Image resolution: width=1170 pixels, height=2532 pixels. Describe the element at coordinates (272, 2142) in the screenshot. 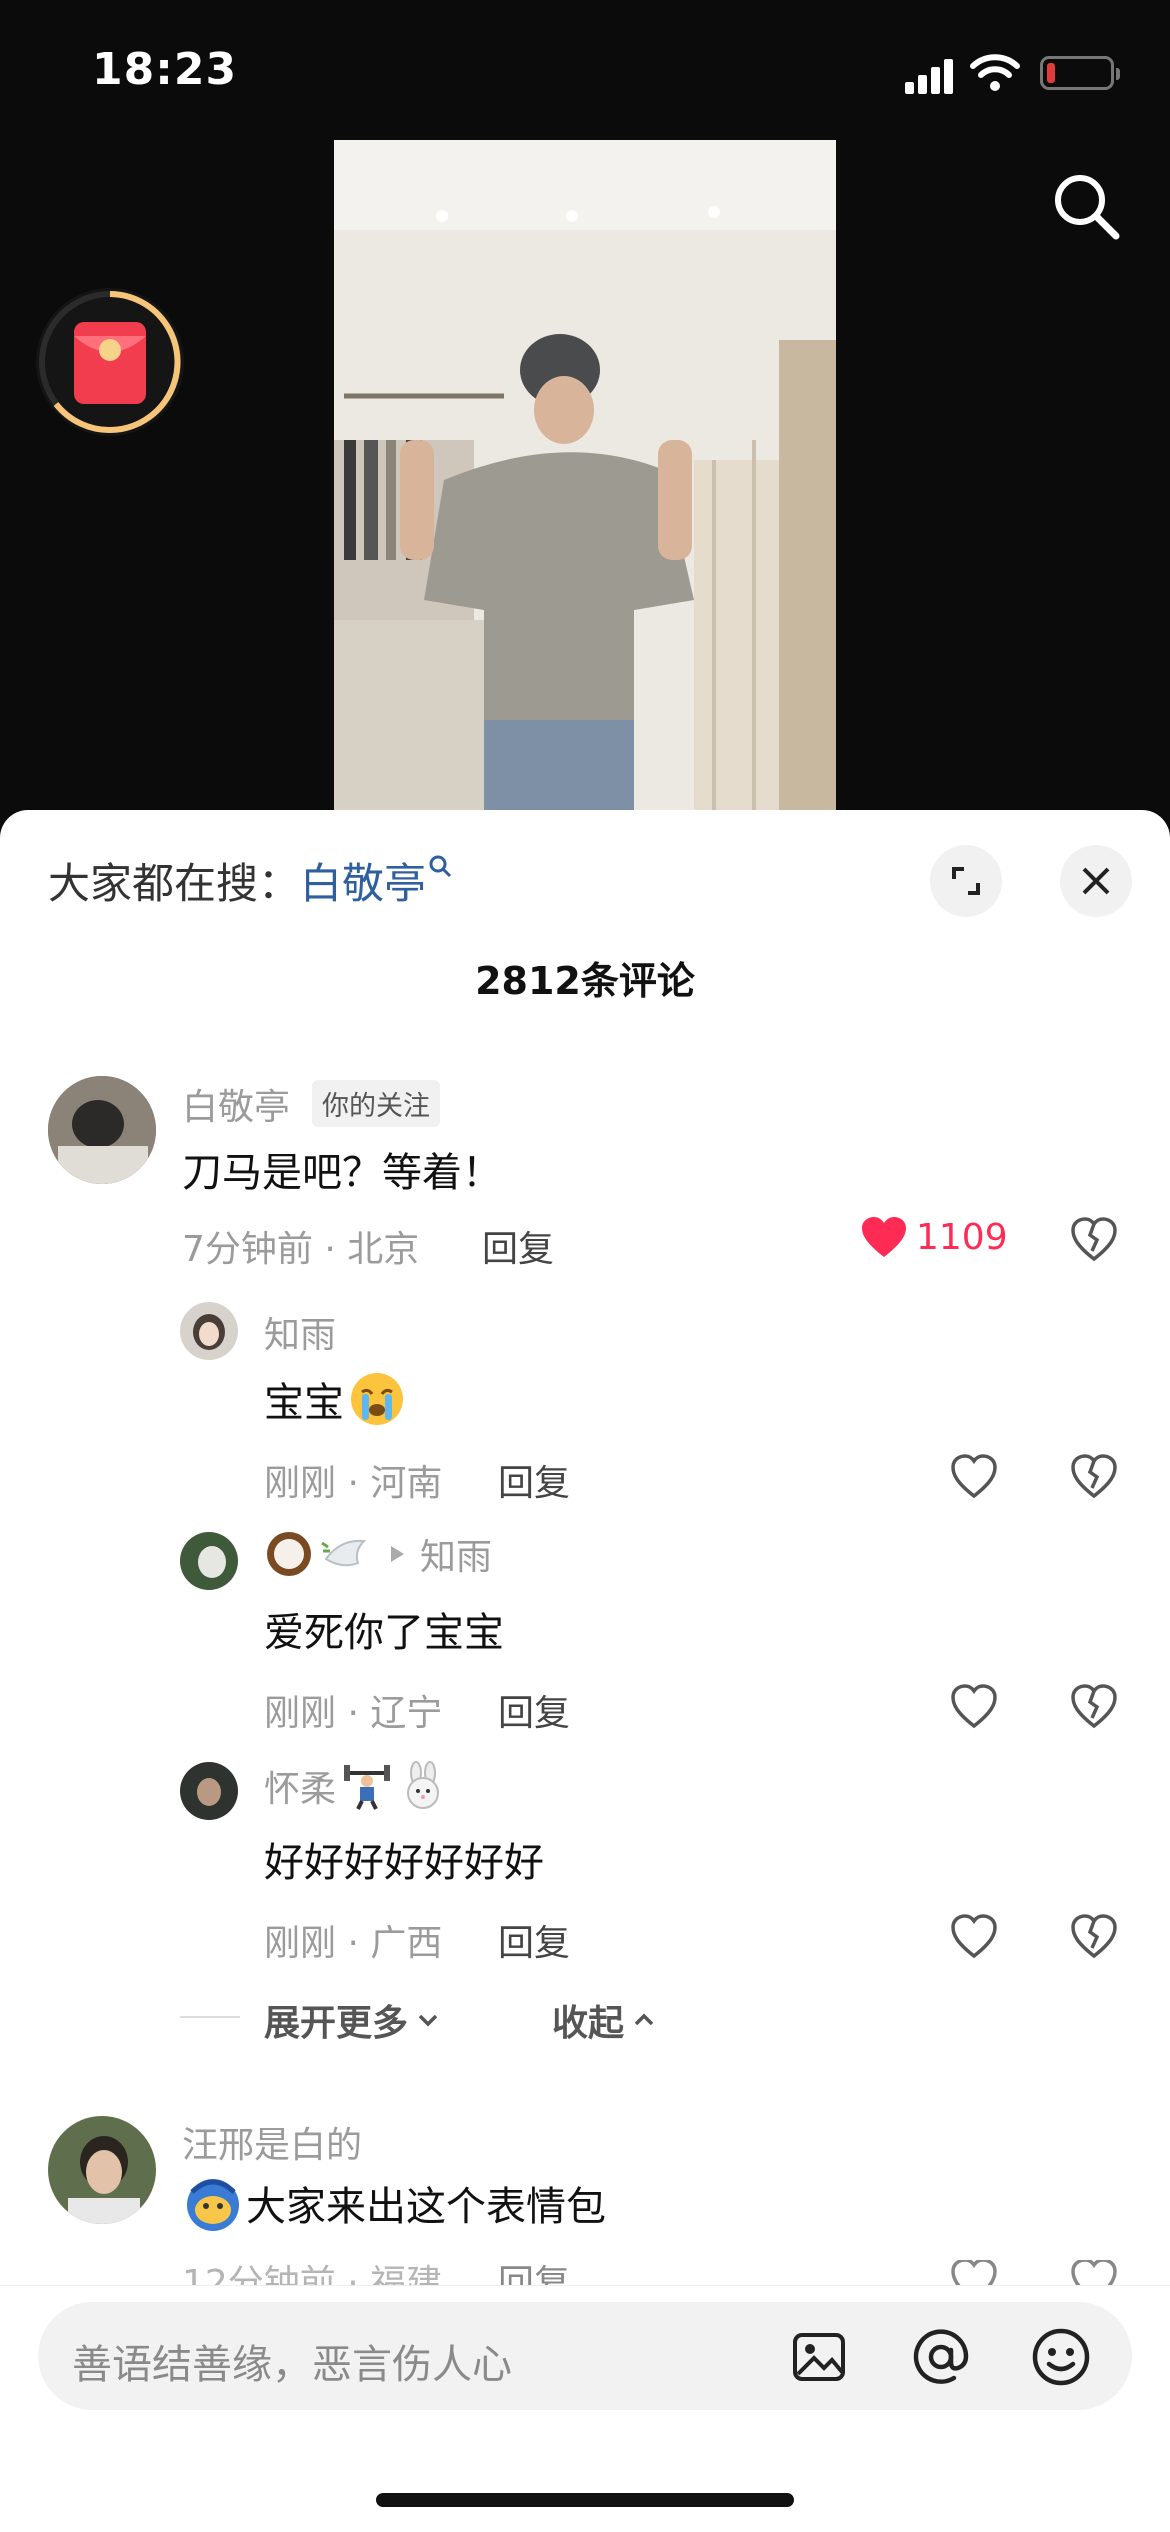

I see `comment-username: 汪邢是白的` at that location.